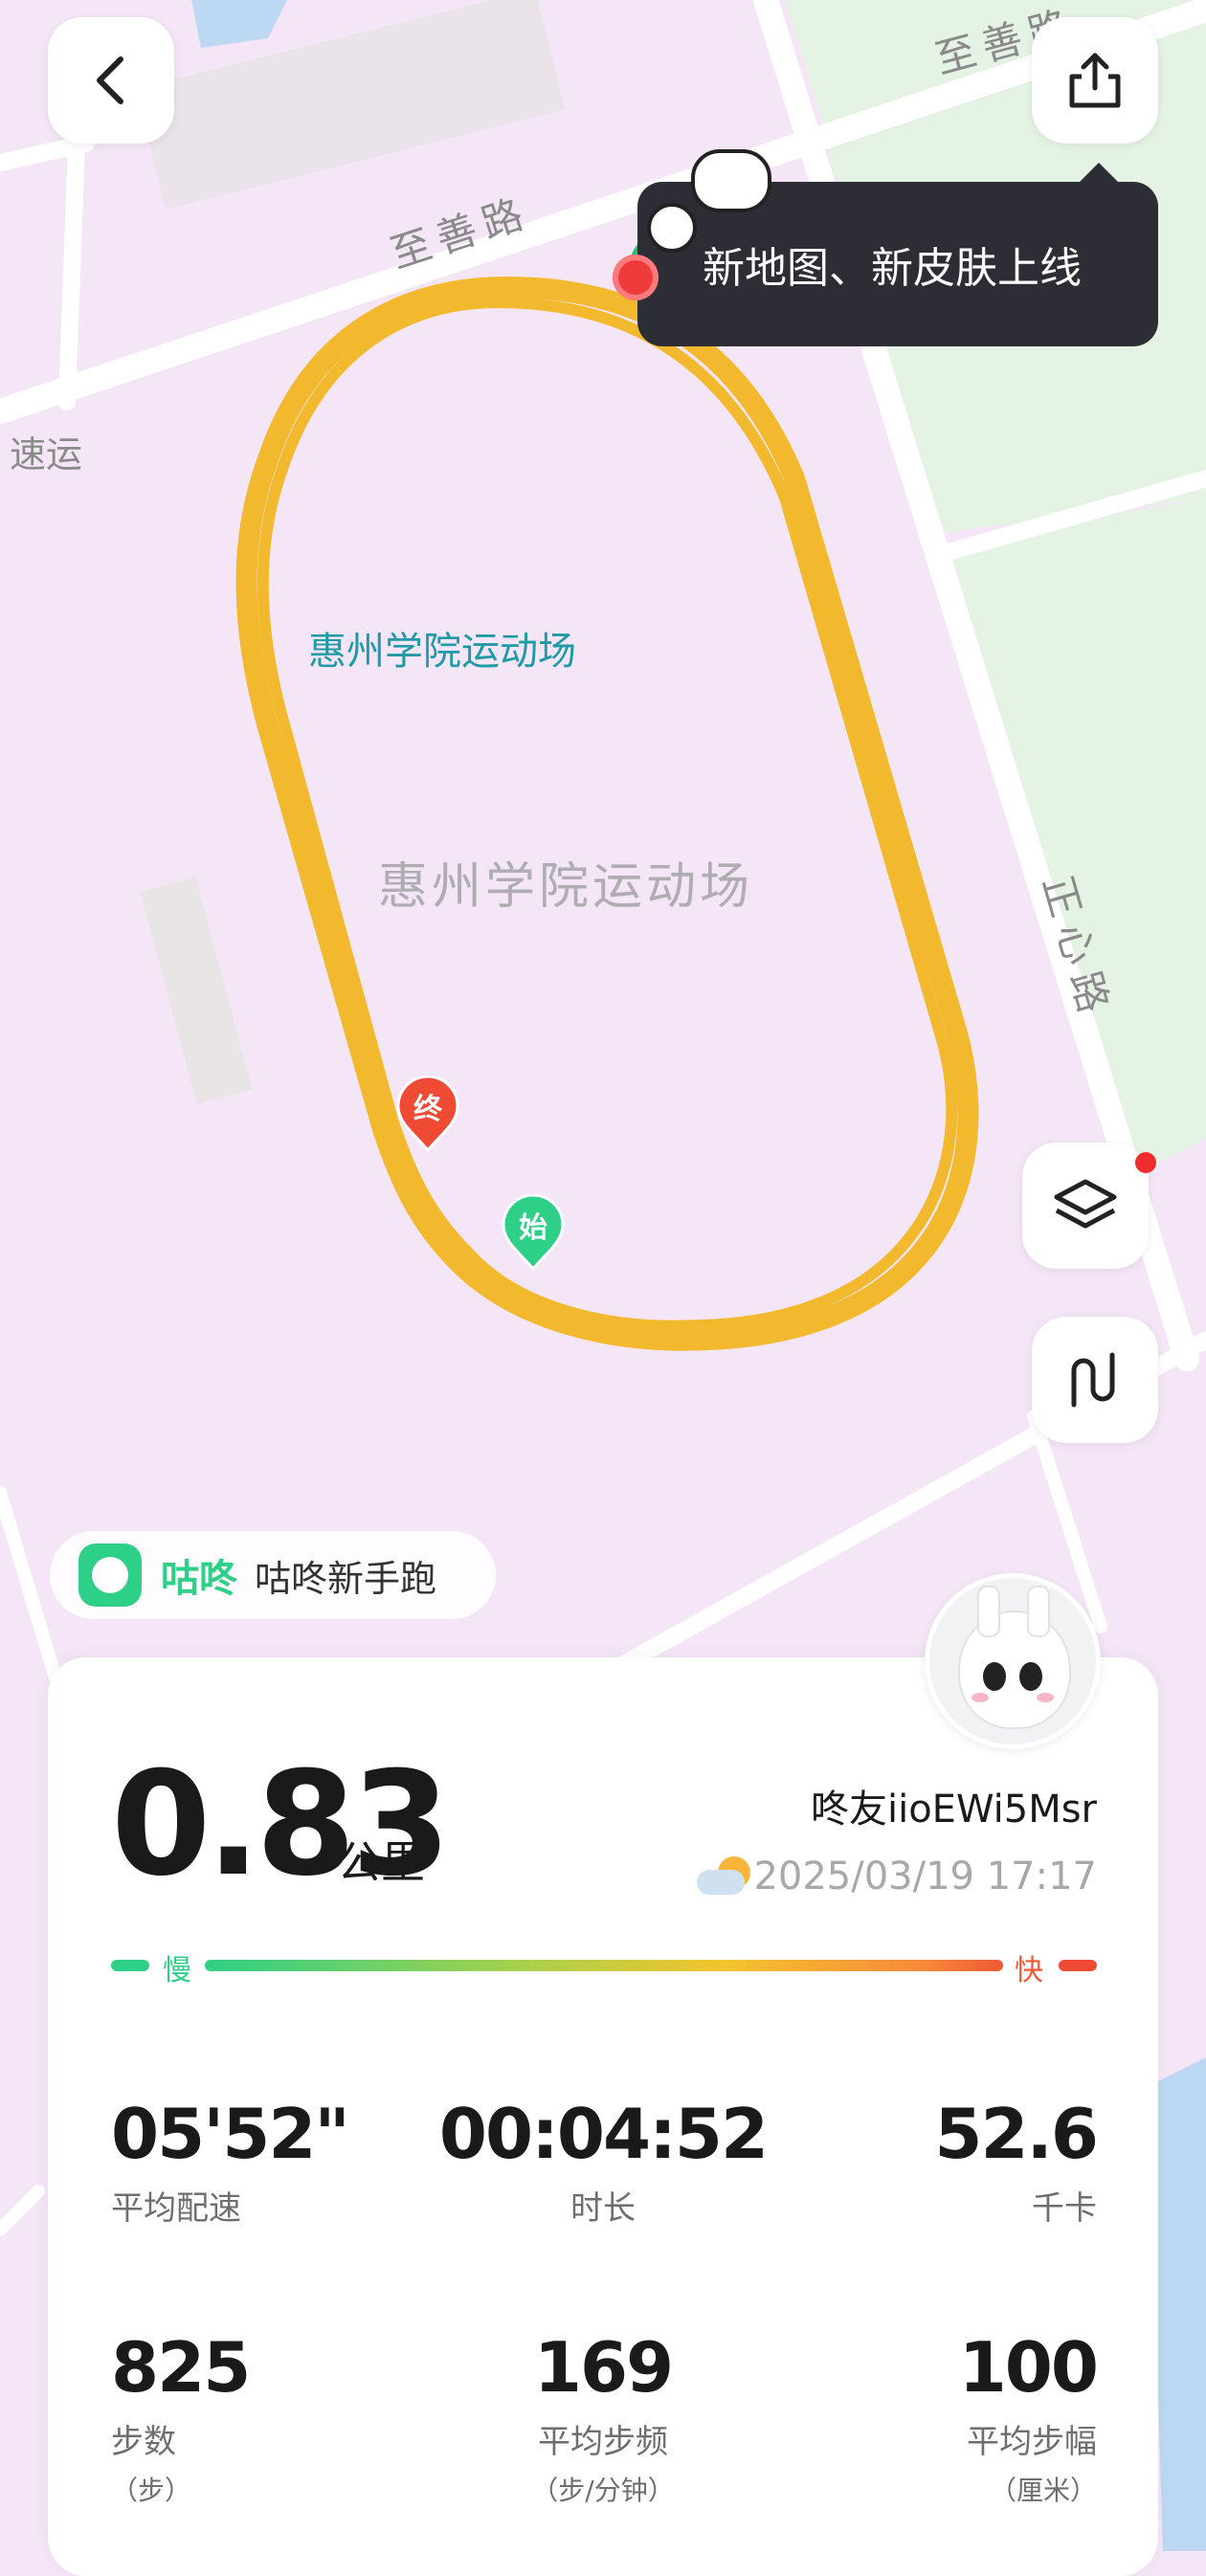 This screenshot has height=2576, width=1206. Describe the element at coordinates (1032, 2442) in the screenshot. I see `stat-label: 平均步幅` at that location.